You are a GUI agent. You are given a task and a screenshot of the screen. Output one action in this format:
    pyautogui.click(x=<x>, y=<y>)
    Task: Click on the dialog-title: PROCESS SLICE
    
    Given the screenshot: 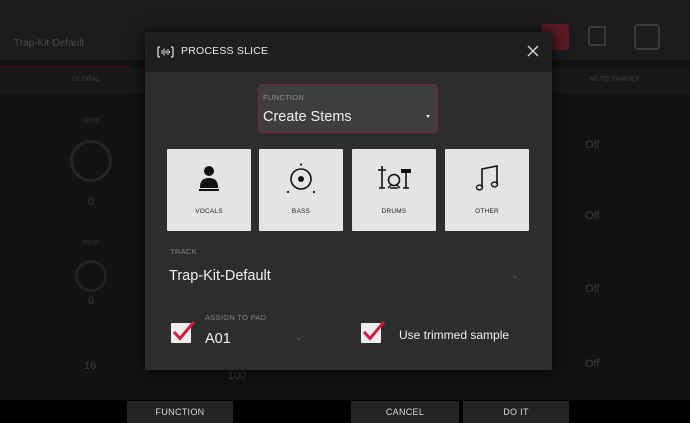 What is the action you would take?
    pyautogui.click(x=225, y=51)
    